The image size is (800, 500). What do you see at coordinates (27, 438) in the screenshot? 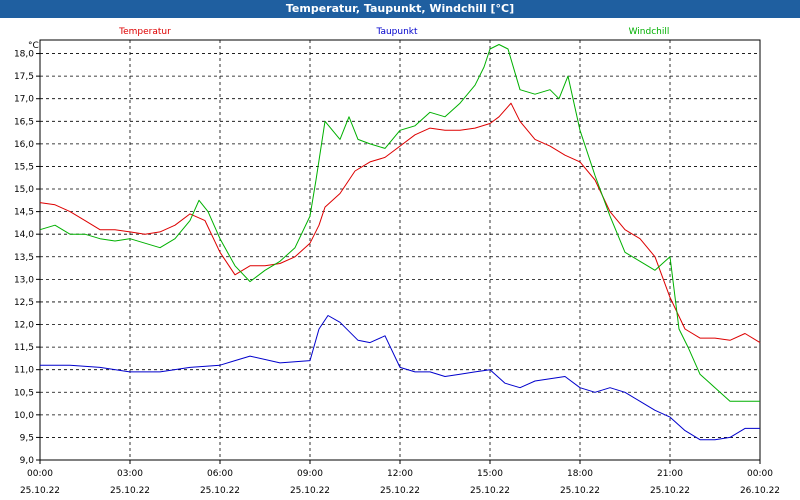
I see `y-tick-label: 9,5` at bounding box center [27, 438].